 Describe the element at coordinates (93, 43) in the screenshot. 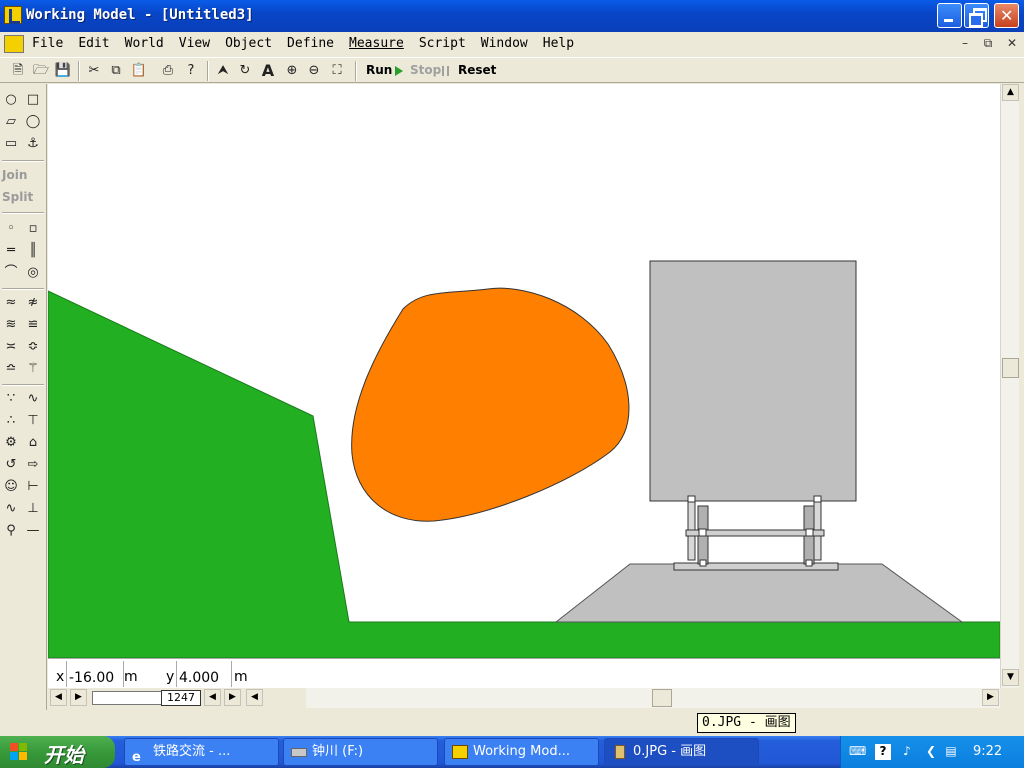

I see `menu-edit: Edit` at that location.